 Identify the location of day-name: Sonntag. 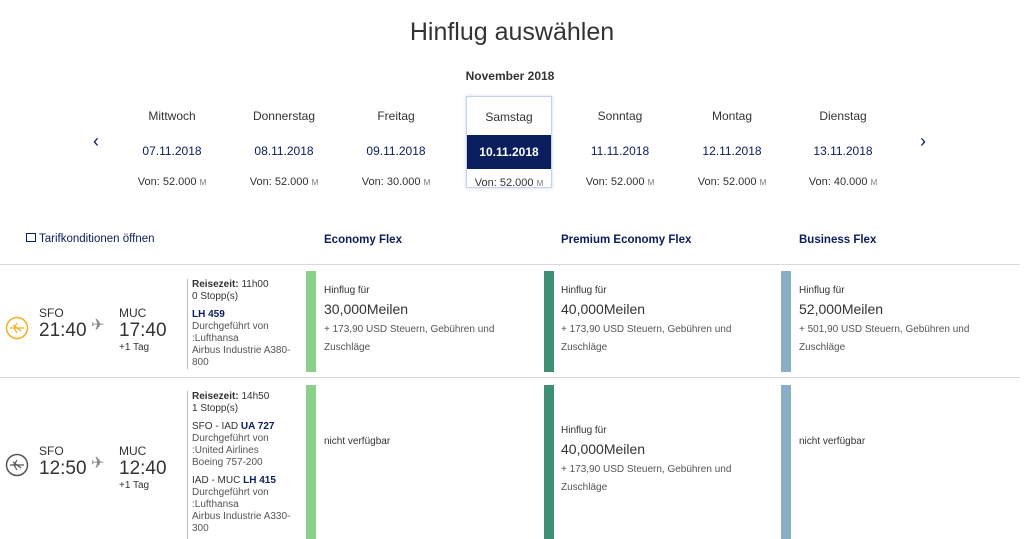
(620, 116).